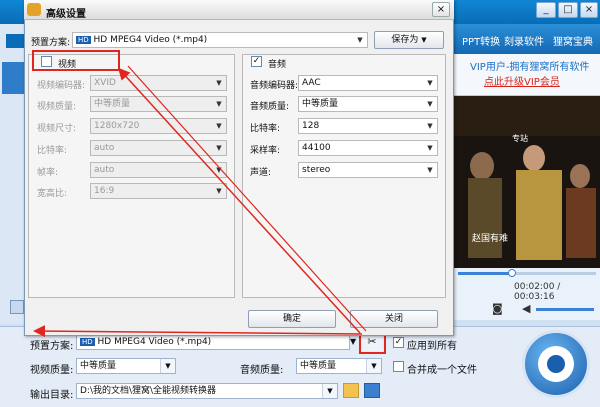  What do you see at coordinates (198, 331) in the screenshot?
I see `arrow-to-preset` at bounding box center [198, 331].